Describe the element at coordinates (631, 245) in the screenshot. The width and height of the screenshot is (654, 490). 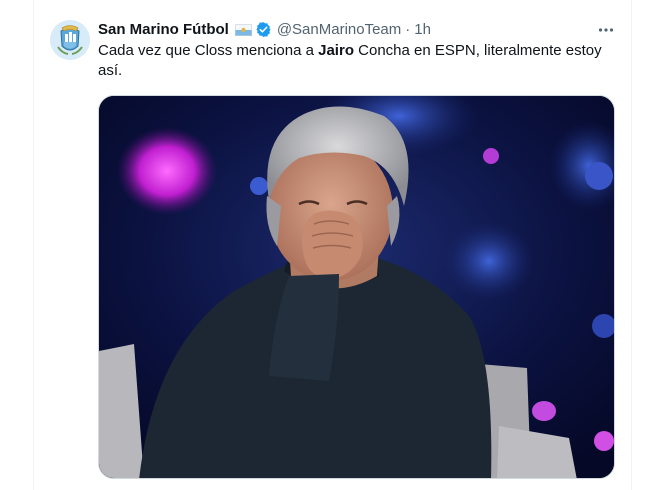
I see `timeline-right-border` at that location.